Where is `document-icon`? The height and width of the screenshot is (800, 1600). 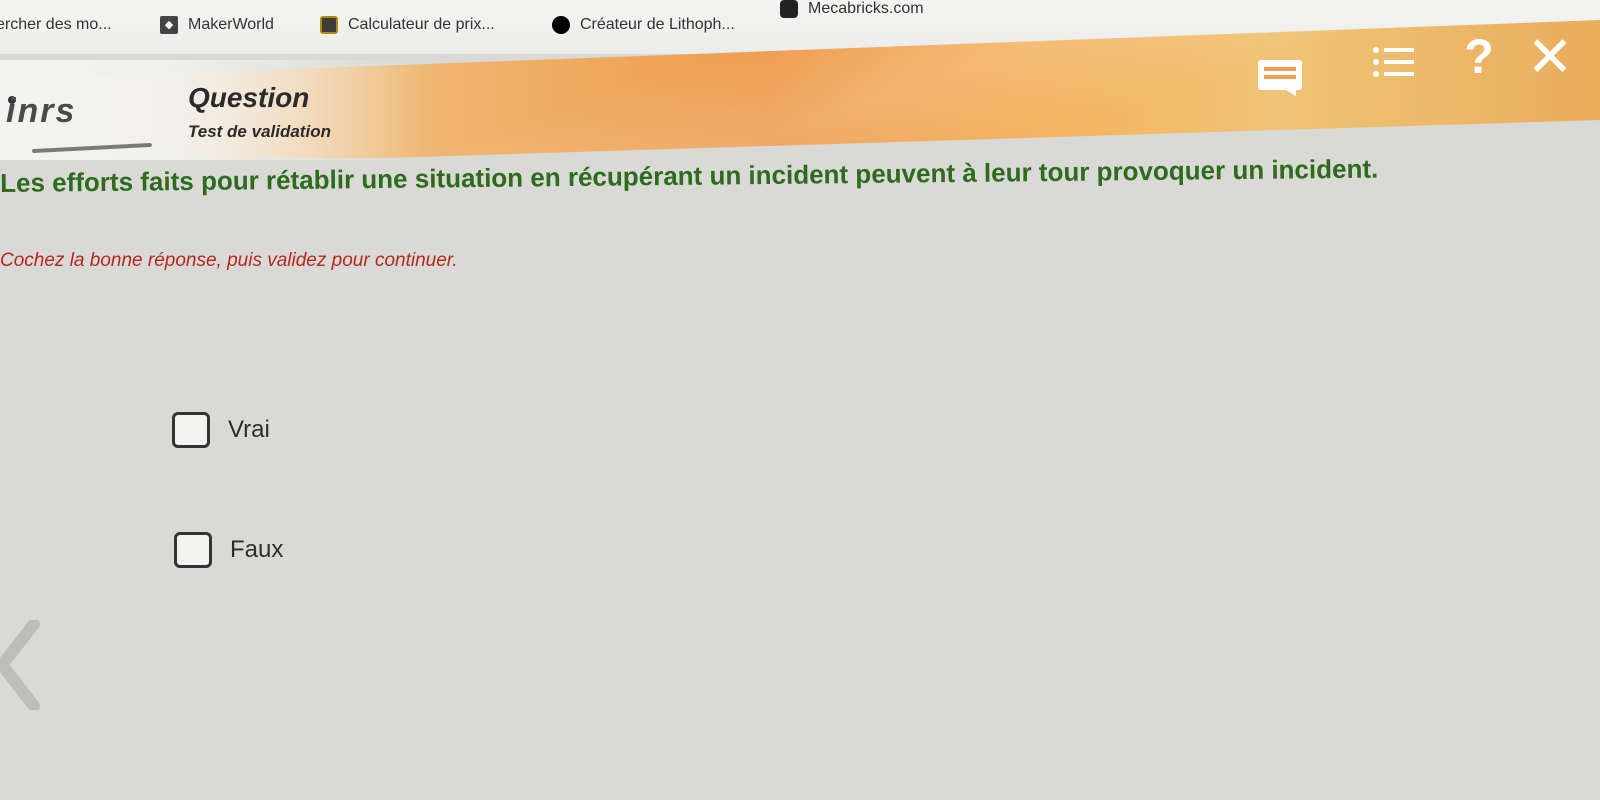 document-icon is located at coordinates (1280, 77).